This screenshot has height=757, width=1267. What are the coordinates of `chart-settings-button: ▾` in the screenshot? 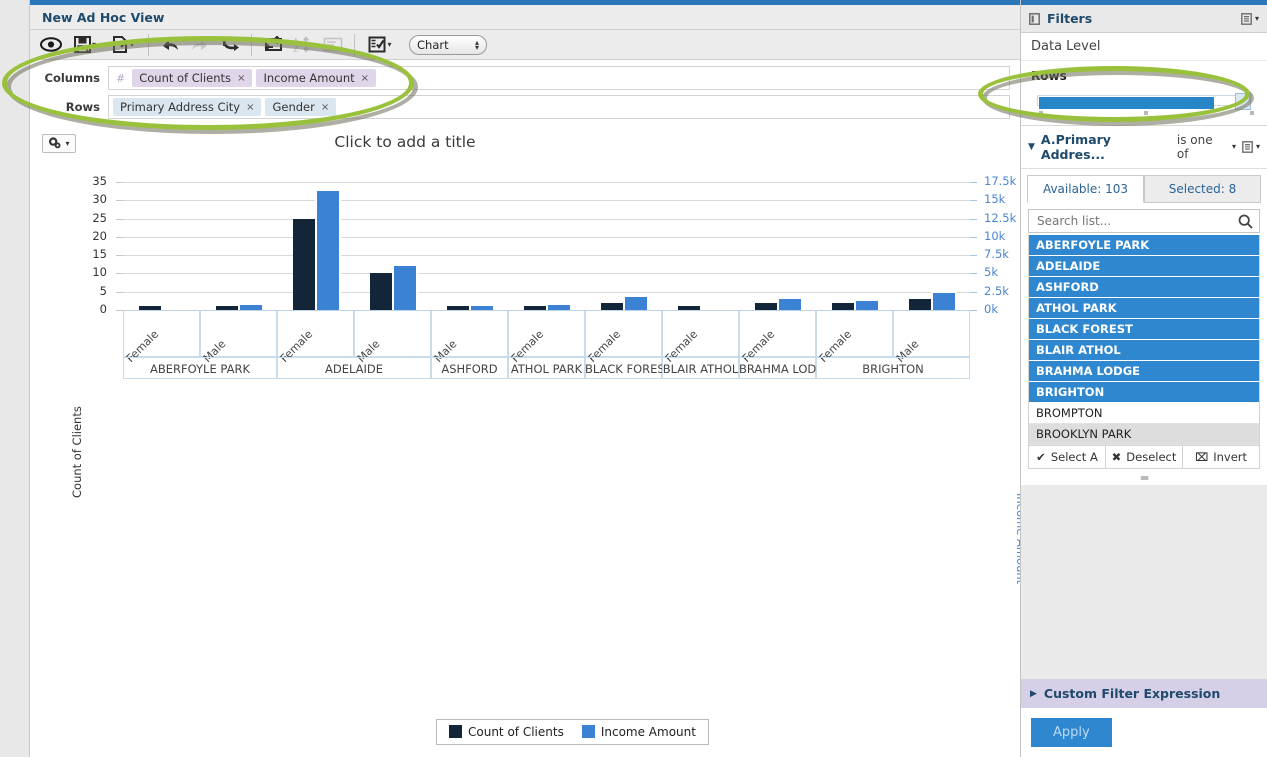 It's located at (59, 143).